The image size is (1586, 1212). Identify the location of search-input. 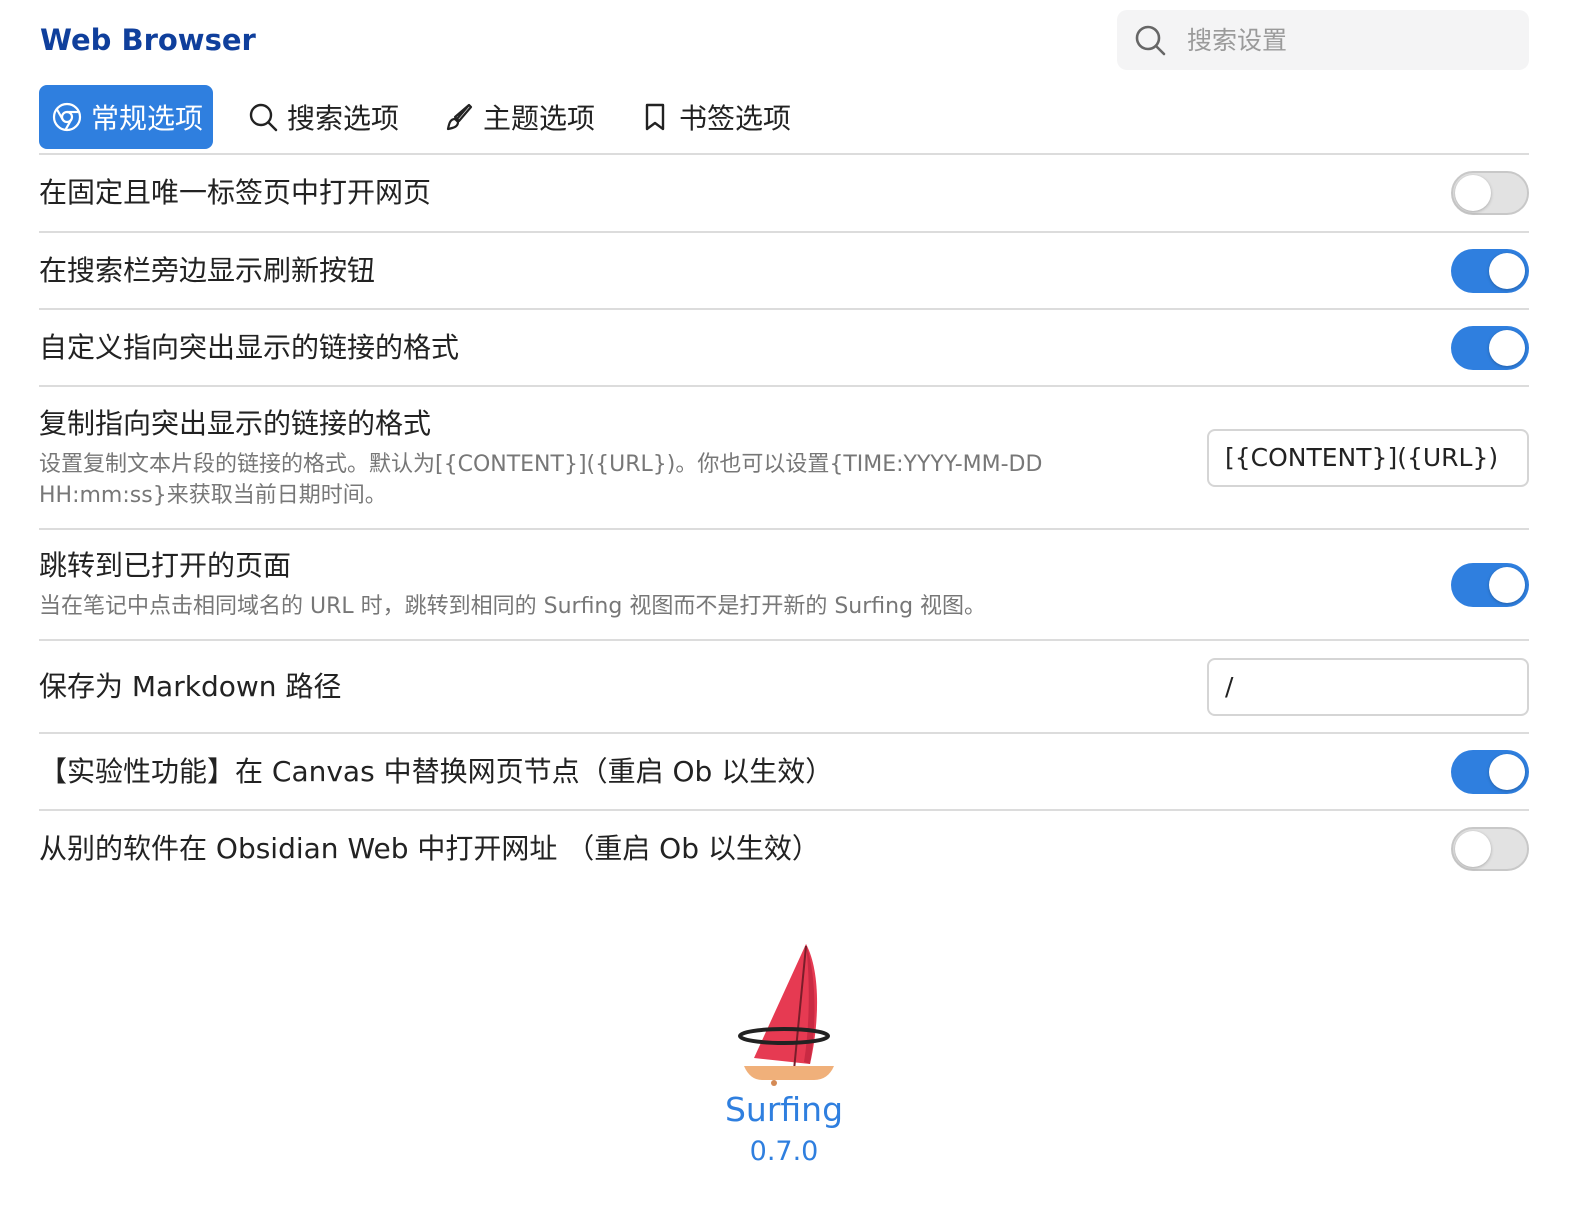
(1347, 40).